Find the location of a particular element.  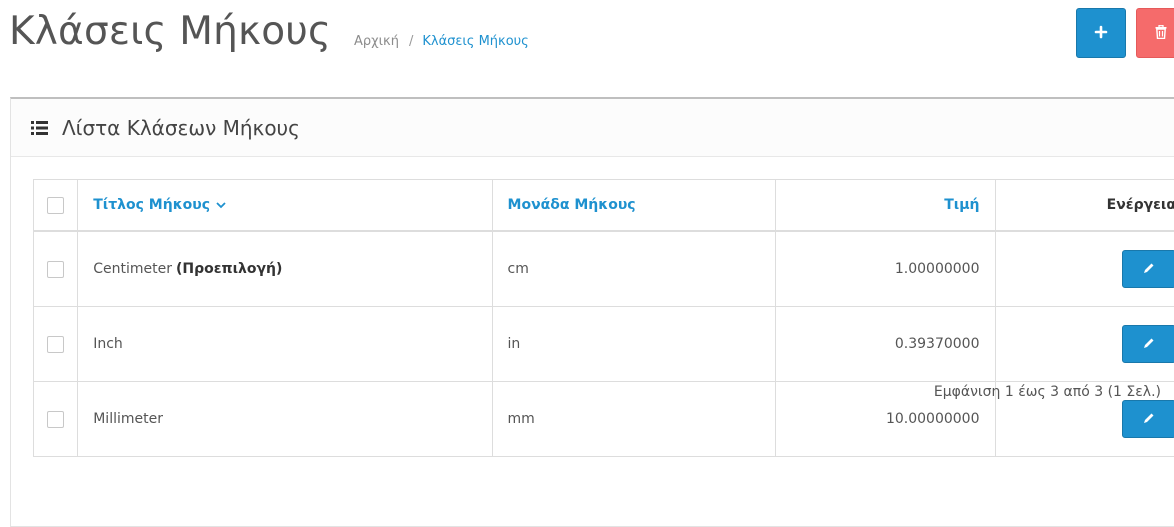

select-all-checkbox is located at coordinates (55, 205).